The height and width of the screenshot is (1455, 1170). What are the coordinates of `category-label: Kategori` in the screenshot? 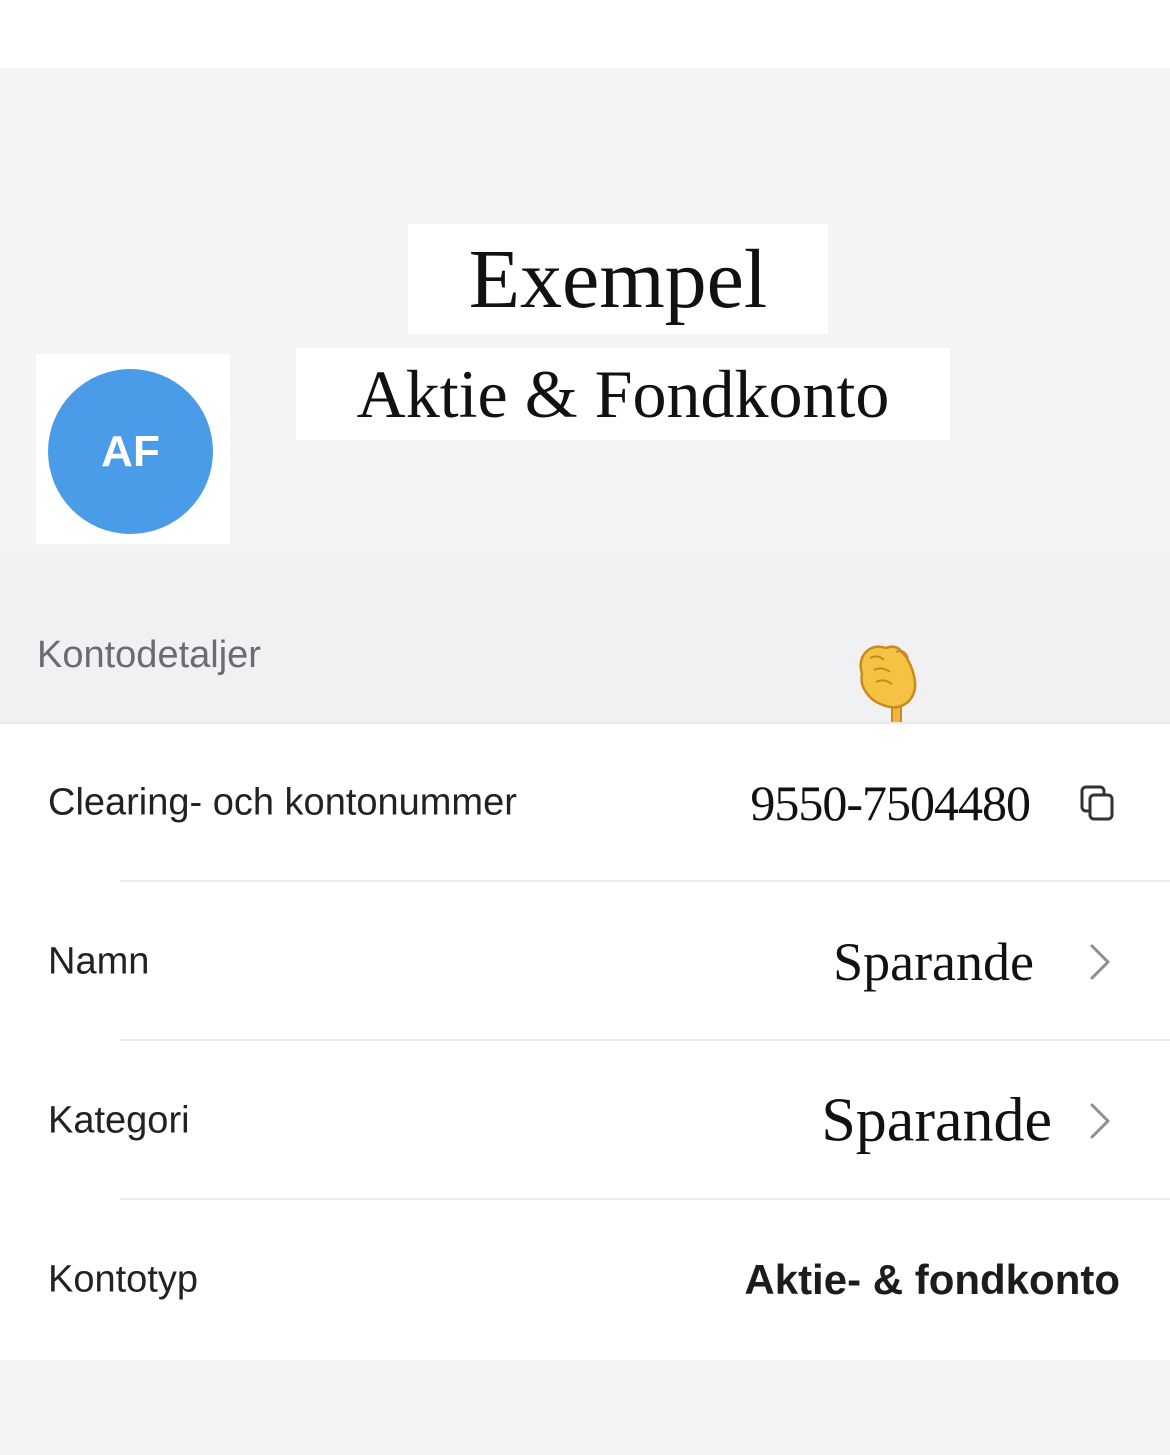 It's located at (119, 1120).